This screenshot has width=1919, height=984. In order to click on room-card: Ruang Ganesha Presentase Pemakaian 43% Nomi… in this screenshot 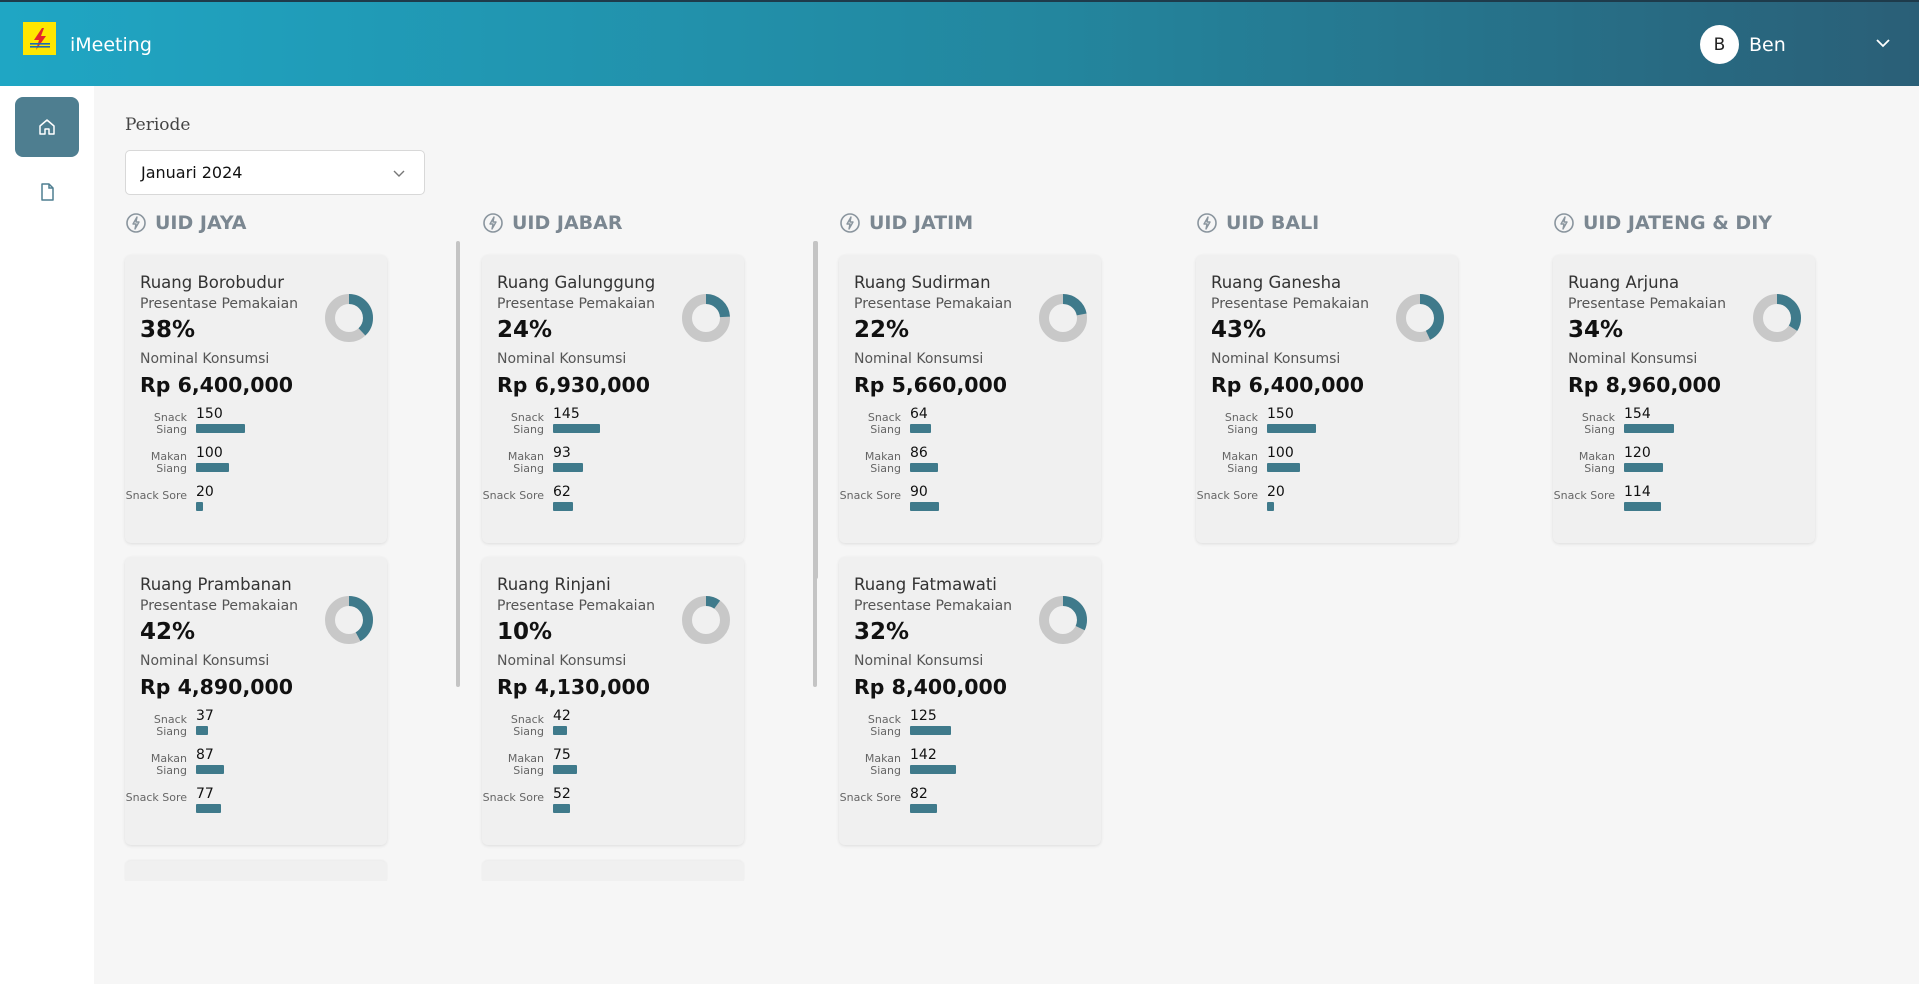, I will do `click(1327, 399)`.